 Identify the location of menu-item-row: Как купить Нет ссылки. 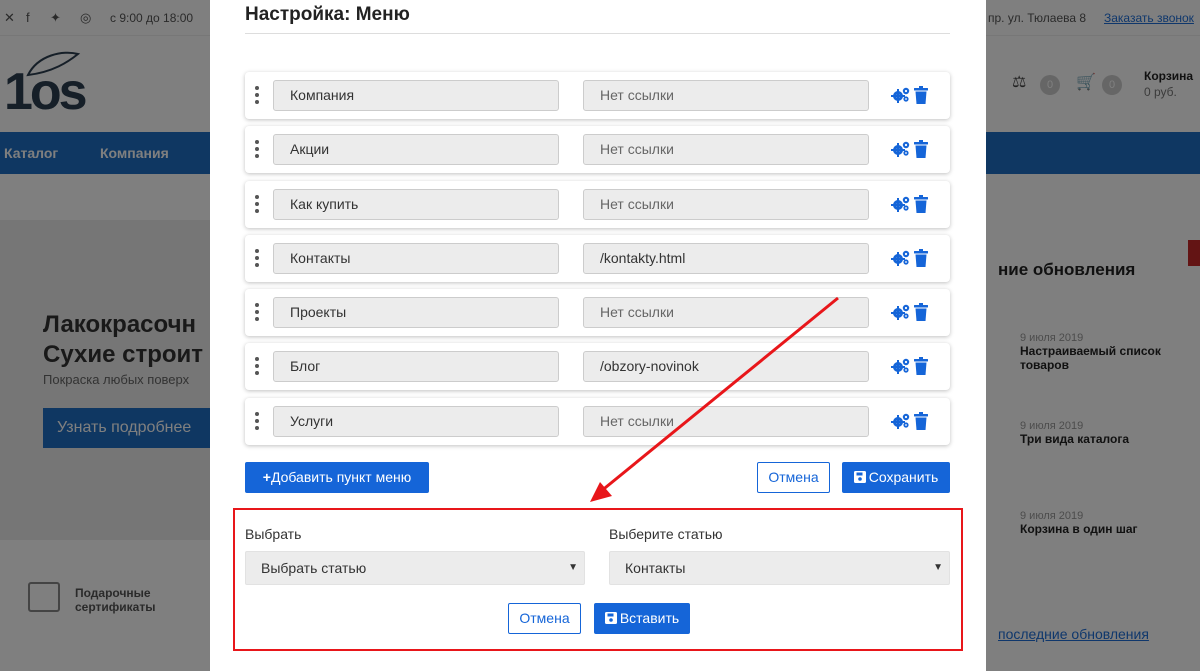
(597, 204).